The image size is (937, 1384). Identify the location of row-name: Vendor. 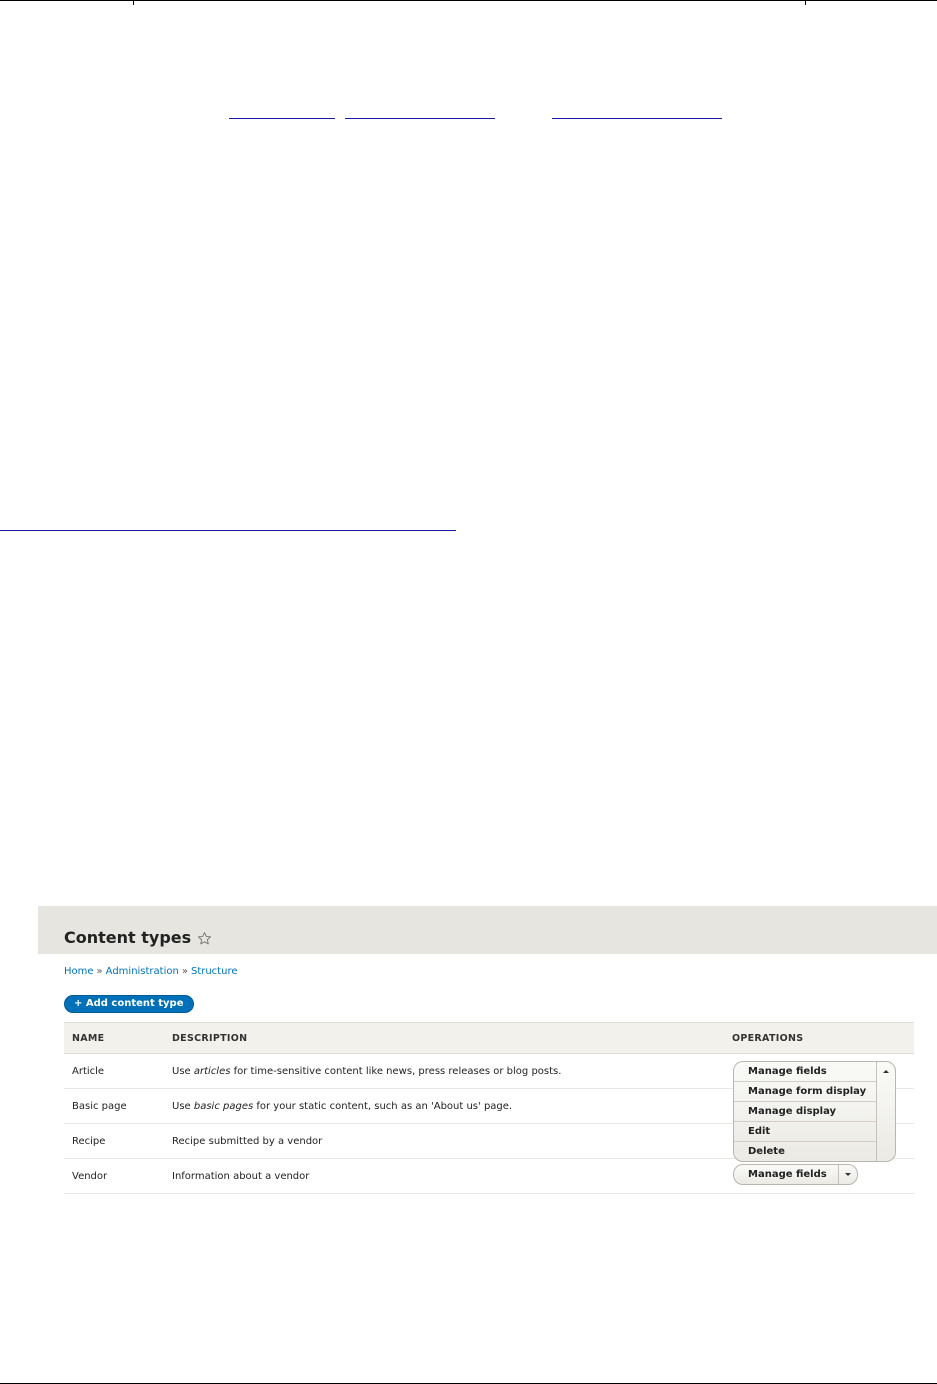
(114, 1176).